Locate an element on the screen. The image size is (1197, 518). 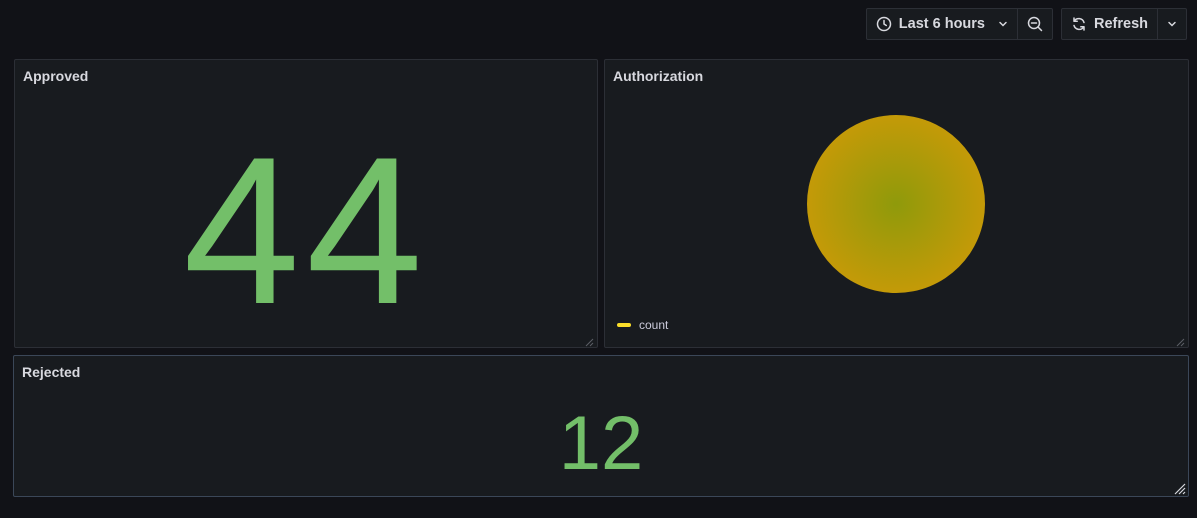
legend: count is located at coordinates (642, 325).